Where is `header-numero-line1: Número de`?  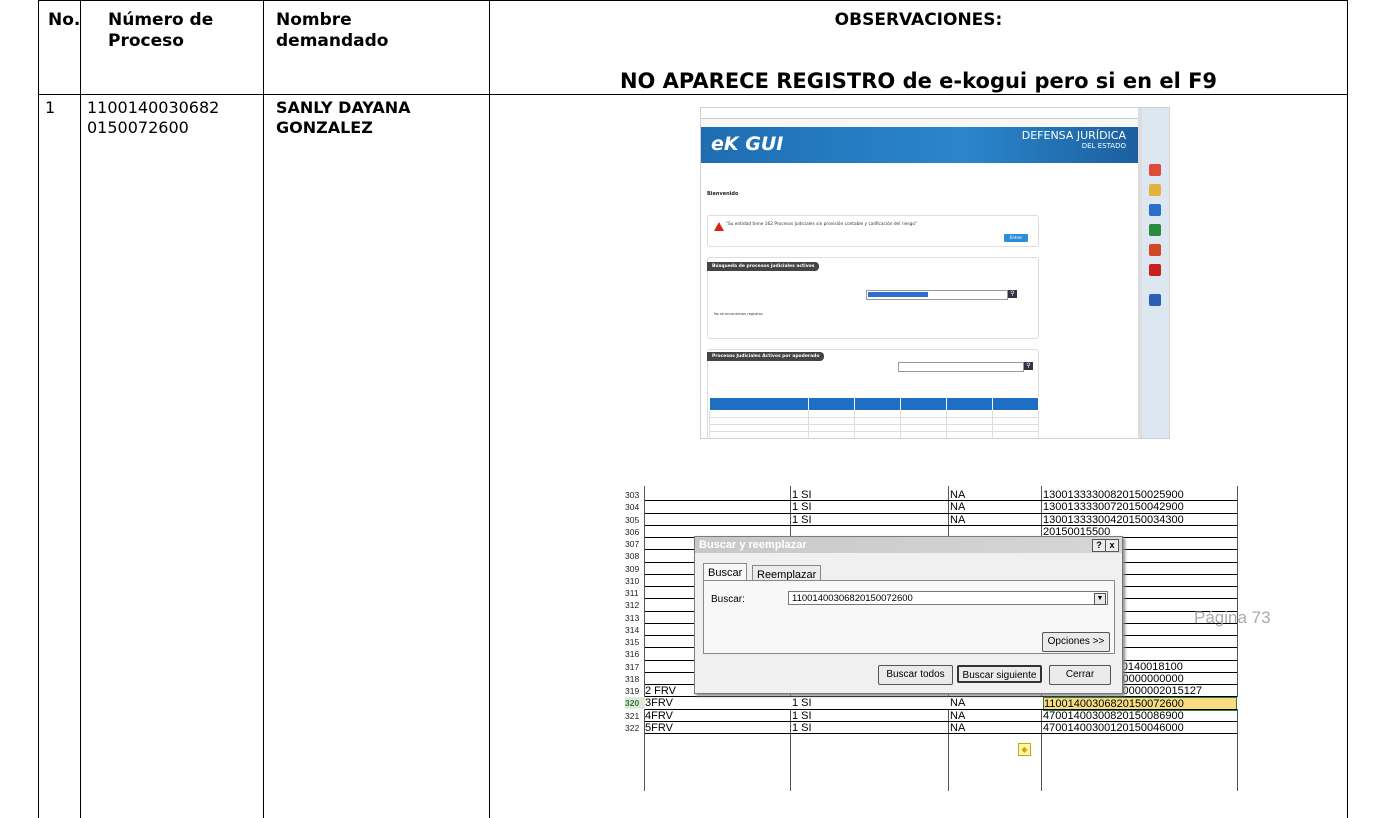 header-numero-line1: Número de is located at coordinates (161, 20).